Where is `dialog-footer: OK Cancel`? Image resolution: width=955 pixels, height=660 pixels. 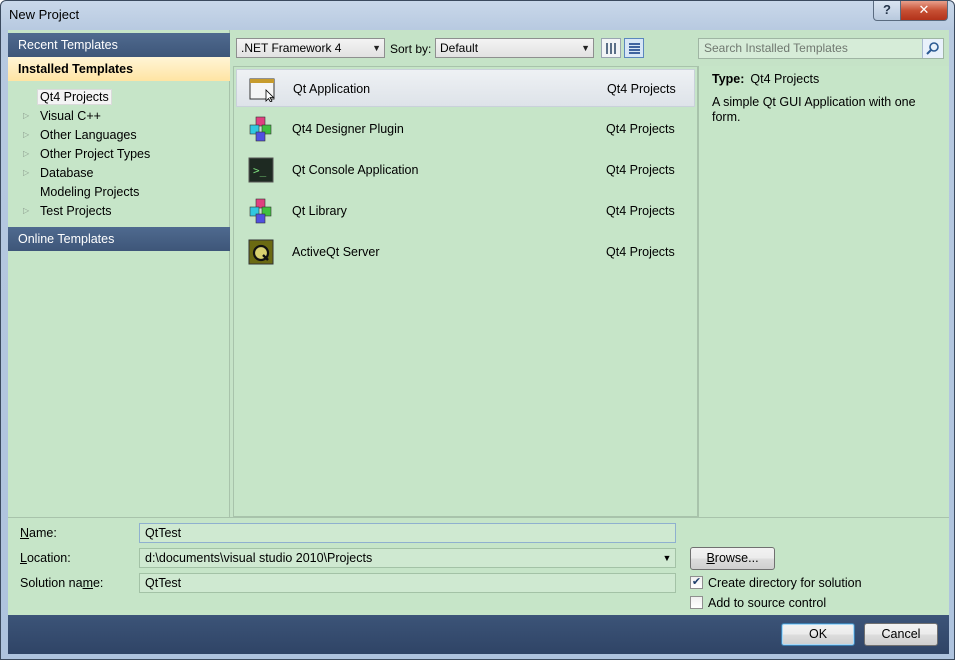 dialog-footer: OK Cancel is located at coordinates (478, 634).